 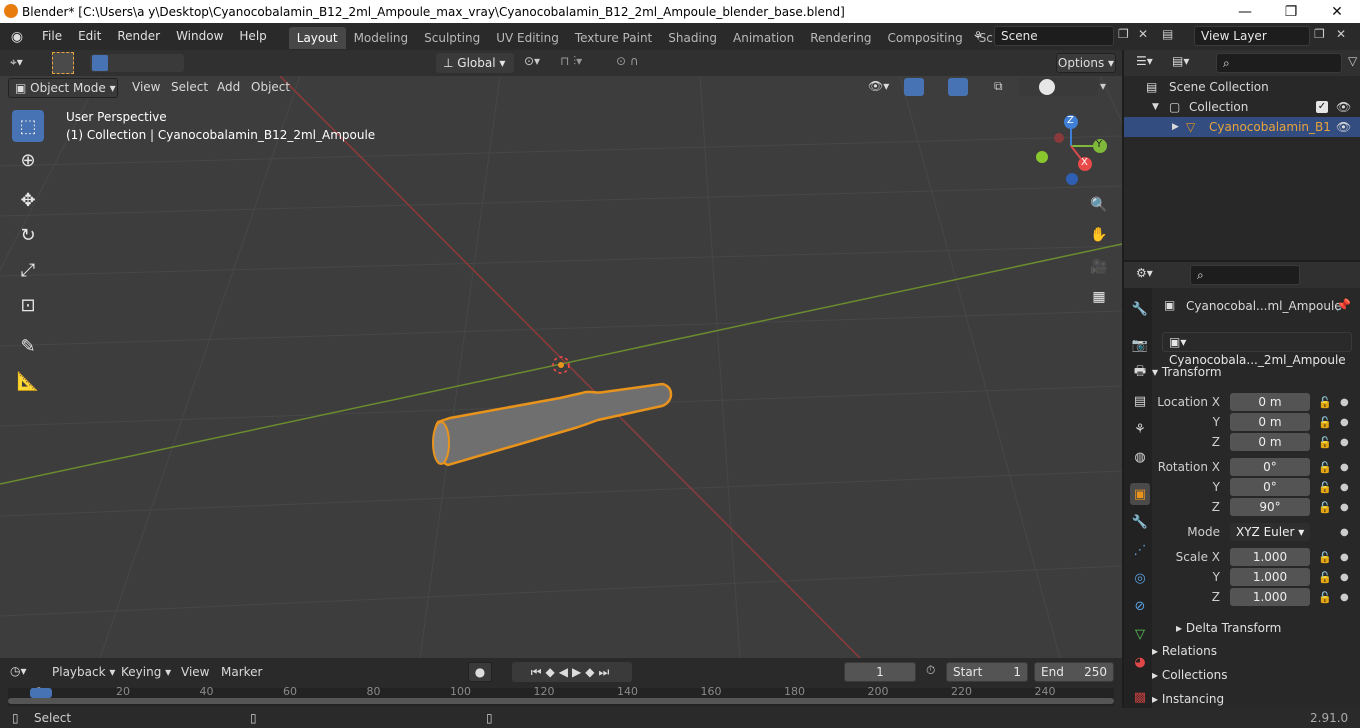 What do you see at coordinates (1270, 532) in the screenshot?
I see `rotation-mode-dropdown: XYZ Euler ▾` at bounding box center [1270, 532].